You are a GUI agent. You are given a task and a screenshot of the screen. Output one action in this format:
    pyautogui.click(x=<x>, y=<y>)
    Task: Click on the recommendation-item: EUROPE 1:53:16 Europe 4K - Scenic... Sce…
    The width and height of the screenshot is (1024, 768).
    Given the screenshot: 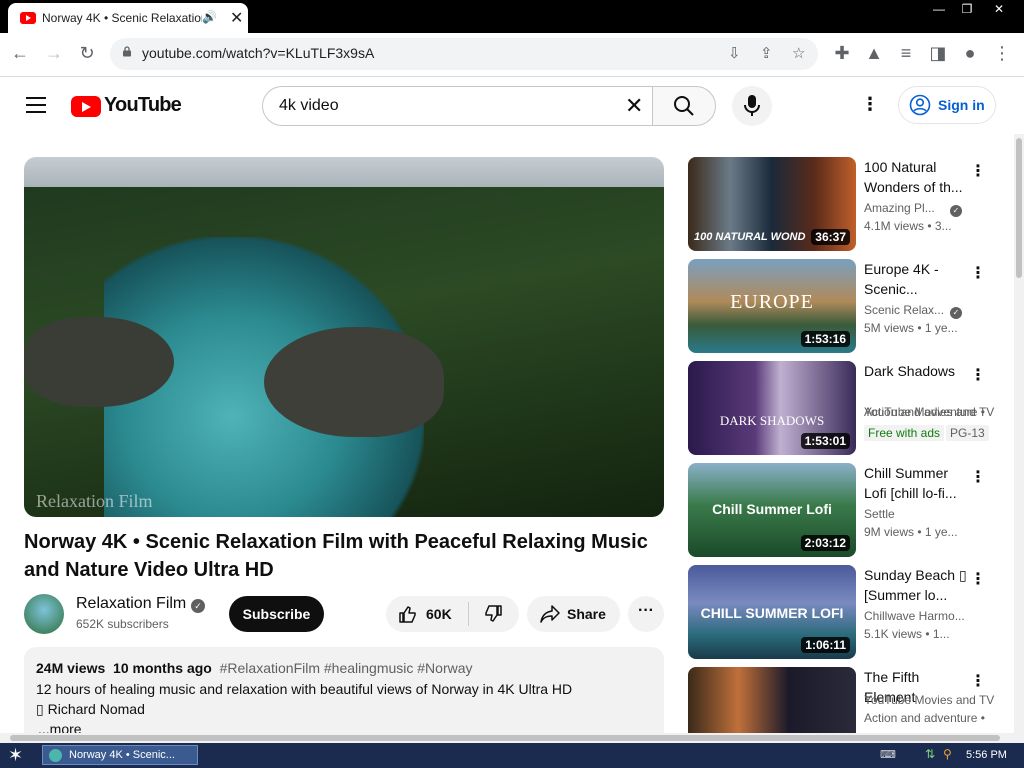 What is the action you would take?
    pyautogui.click(x=848, y=306)
    